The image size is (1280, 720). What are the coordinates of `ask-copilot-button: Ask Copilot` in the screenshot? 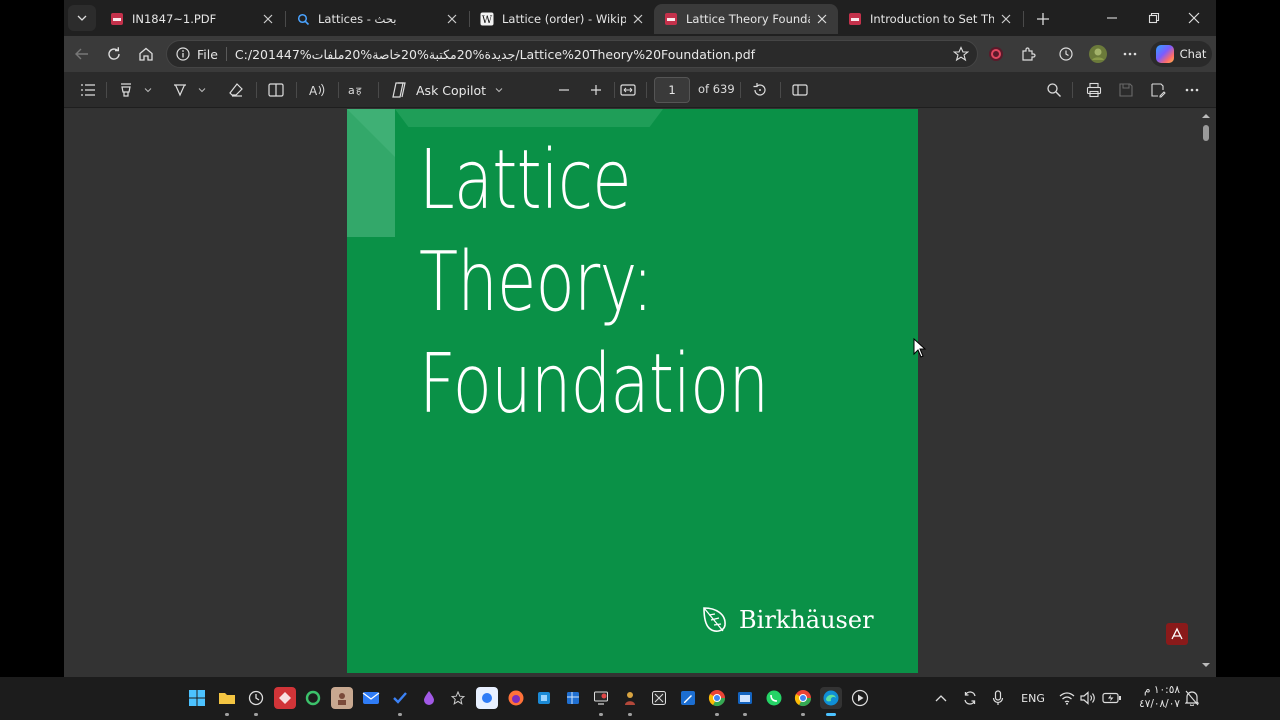 It's located at (446, 90).